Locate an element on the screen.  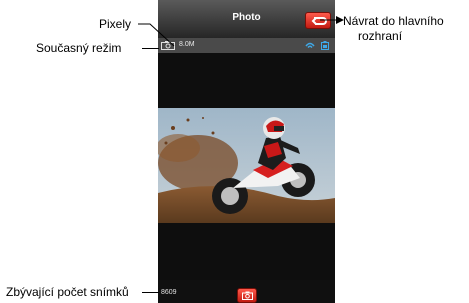
camera-icon is located at coordinates (247, 295).